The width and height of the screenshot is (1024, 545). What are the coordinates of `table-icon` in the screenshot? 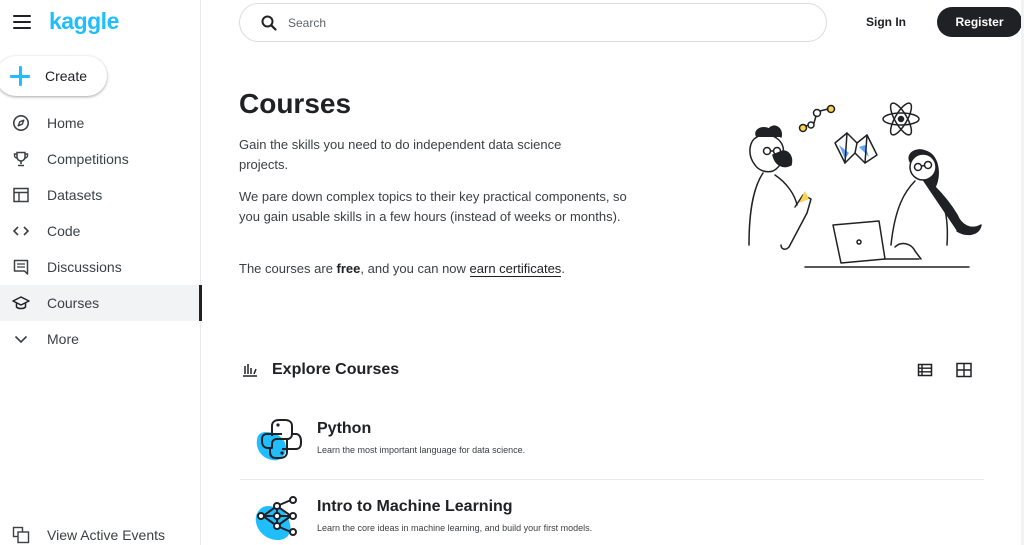 It's located at (21, 195).